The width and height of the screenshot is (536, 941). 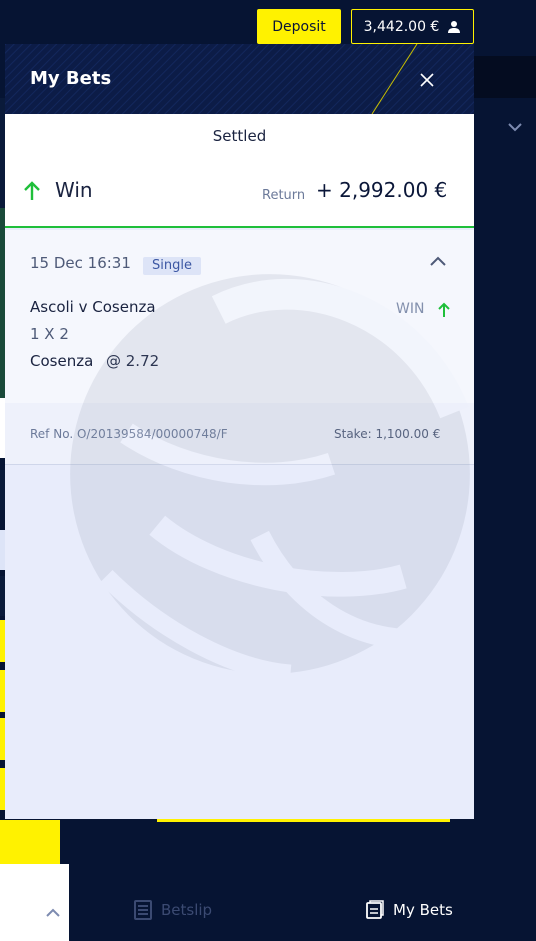 What do you see at coordinates (80, 263) in the screenshot?
I see `bet-date: 15 Dec 16:31` at bounding box center [80, 263].